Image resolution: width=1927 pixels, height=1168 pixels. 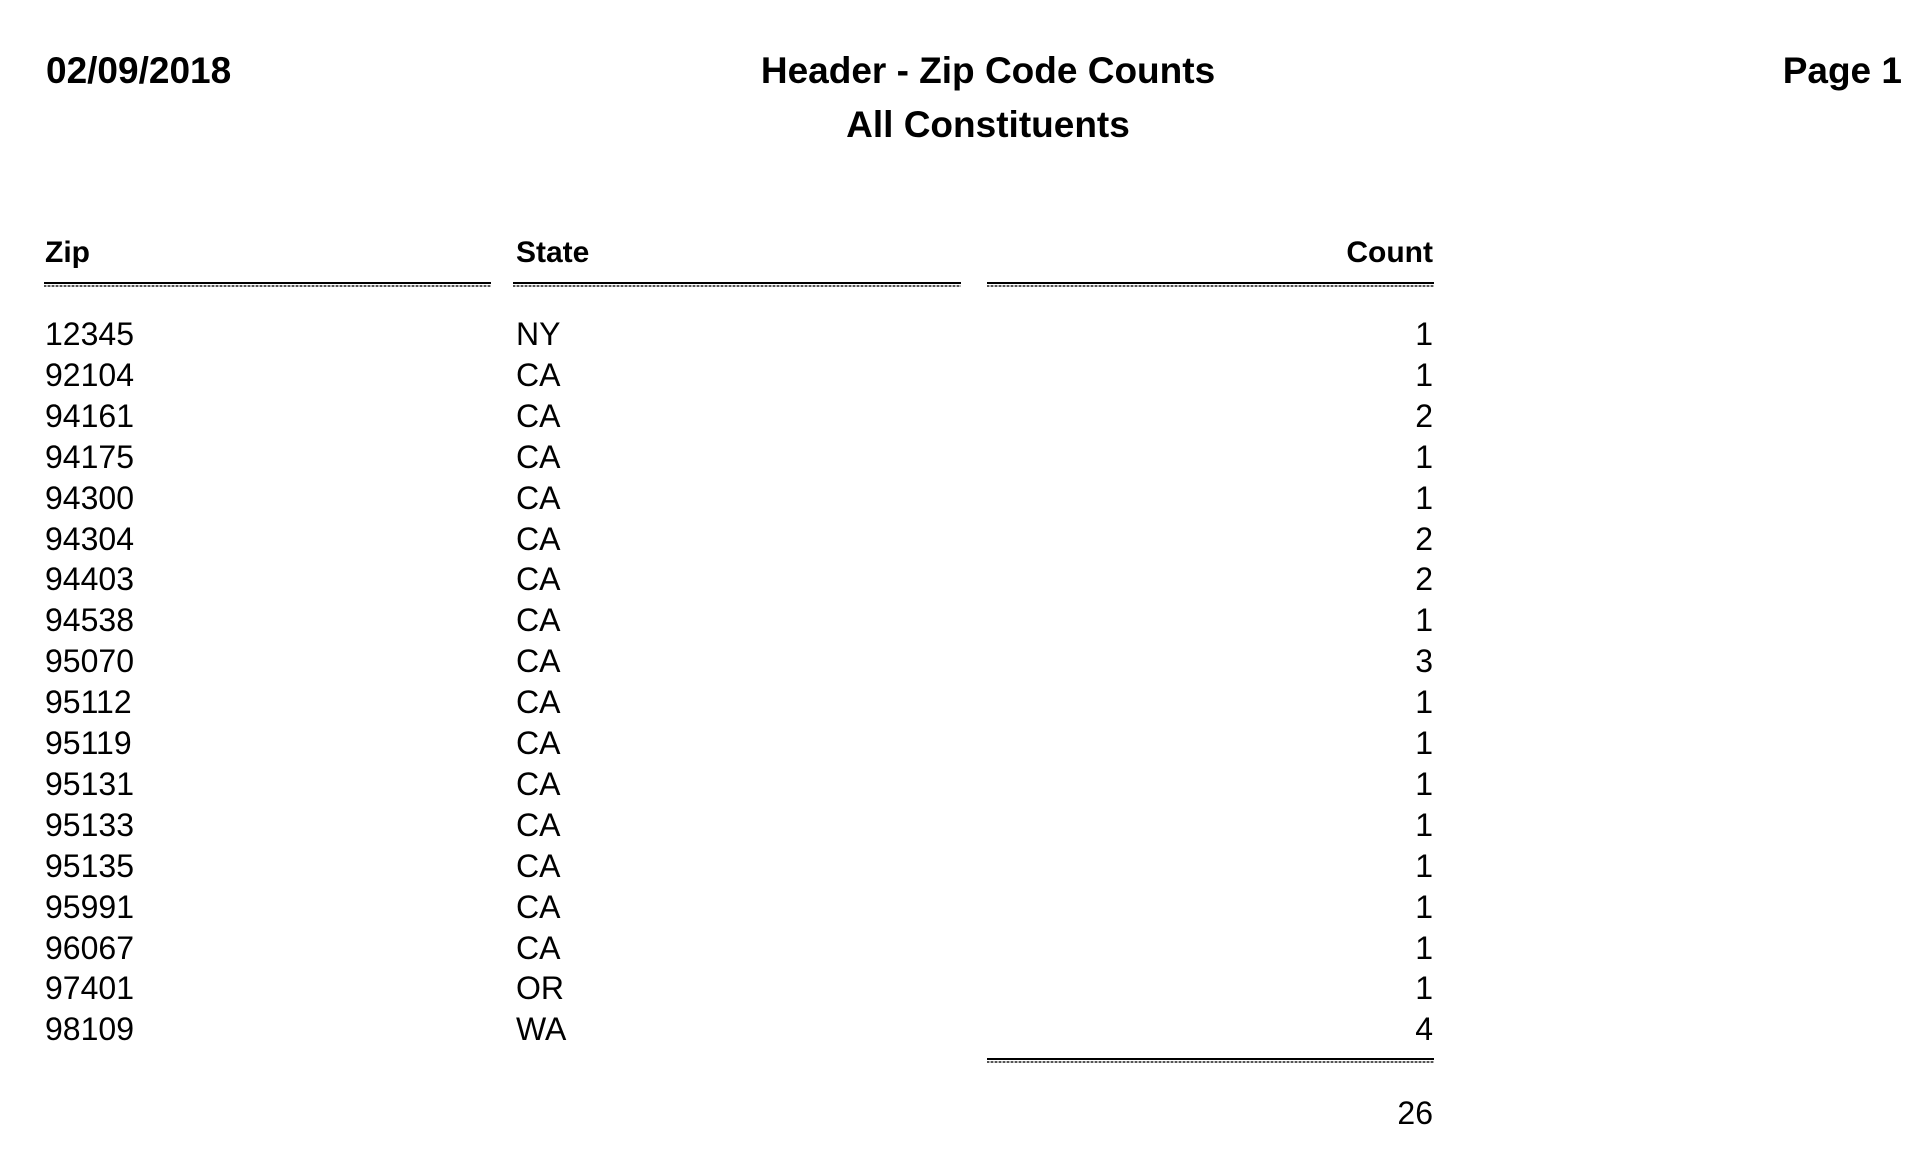 What do you see at coordinates (89, 907) in the screenshot?
I see `zip-cell: 95991` at bounding box center [89, 907].